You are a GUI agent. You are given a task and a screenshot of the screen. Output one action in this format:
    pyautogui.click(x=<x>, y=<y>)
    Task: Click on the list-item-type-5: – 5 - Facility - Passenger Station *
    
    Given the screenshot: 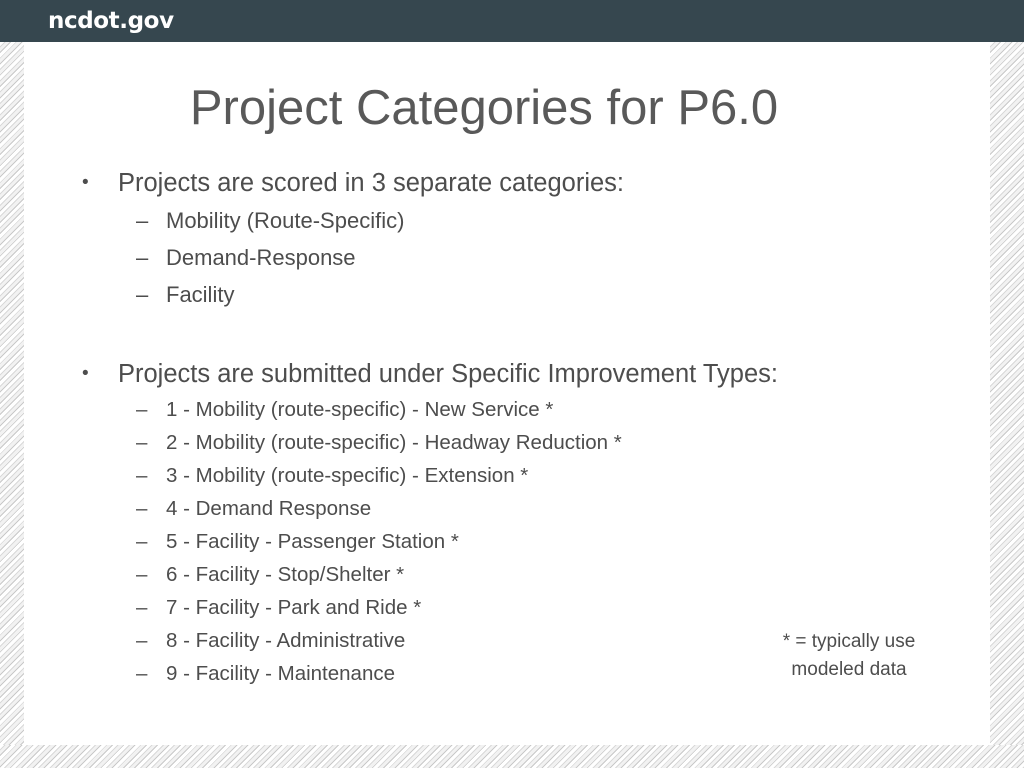 What is the action you would take?
    pyautogui.click(x=509, y=541)
    